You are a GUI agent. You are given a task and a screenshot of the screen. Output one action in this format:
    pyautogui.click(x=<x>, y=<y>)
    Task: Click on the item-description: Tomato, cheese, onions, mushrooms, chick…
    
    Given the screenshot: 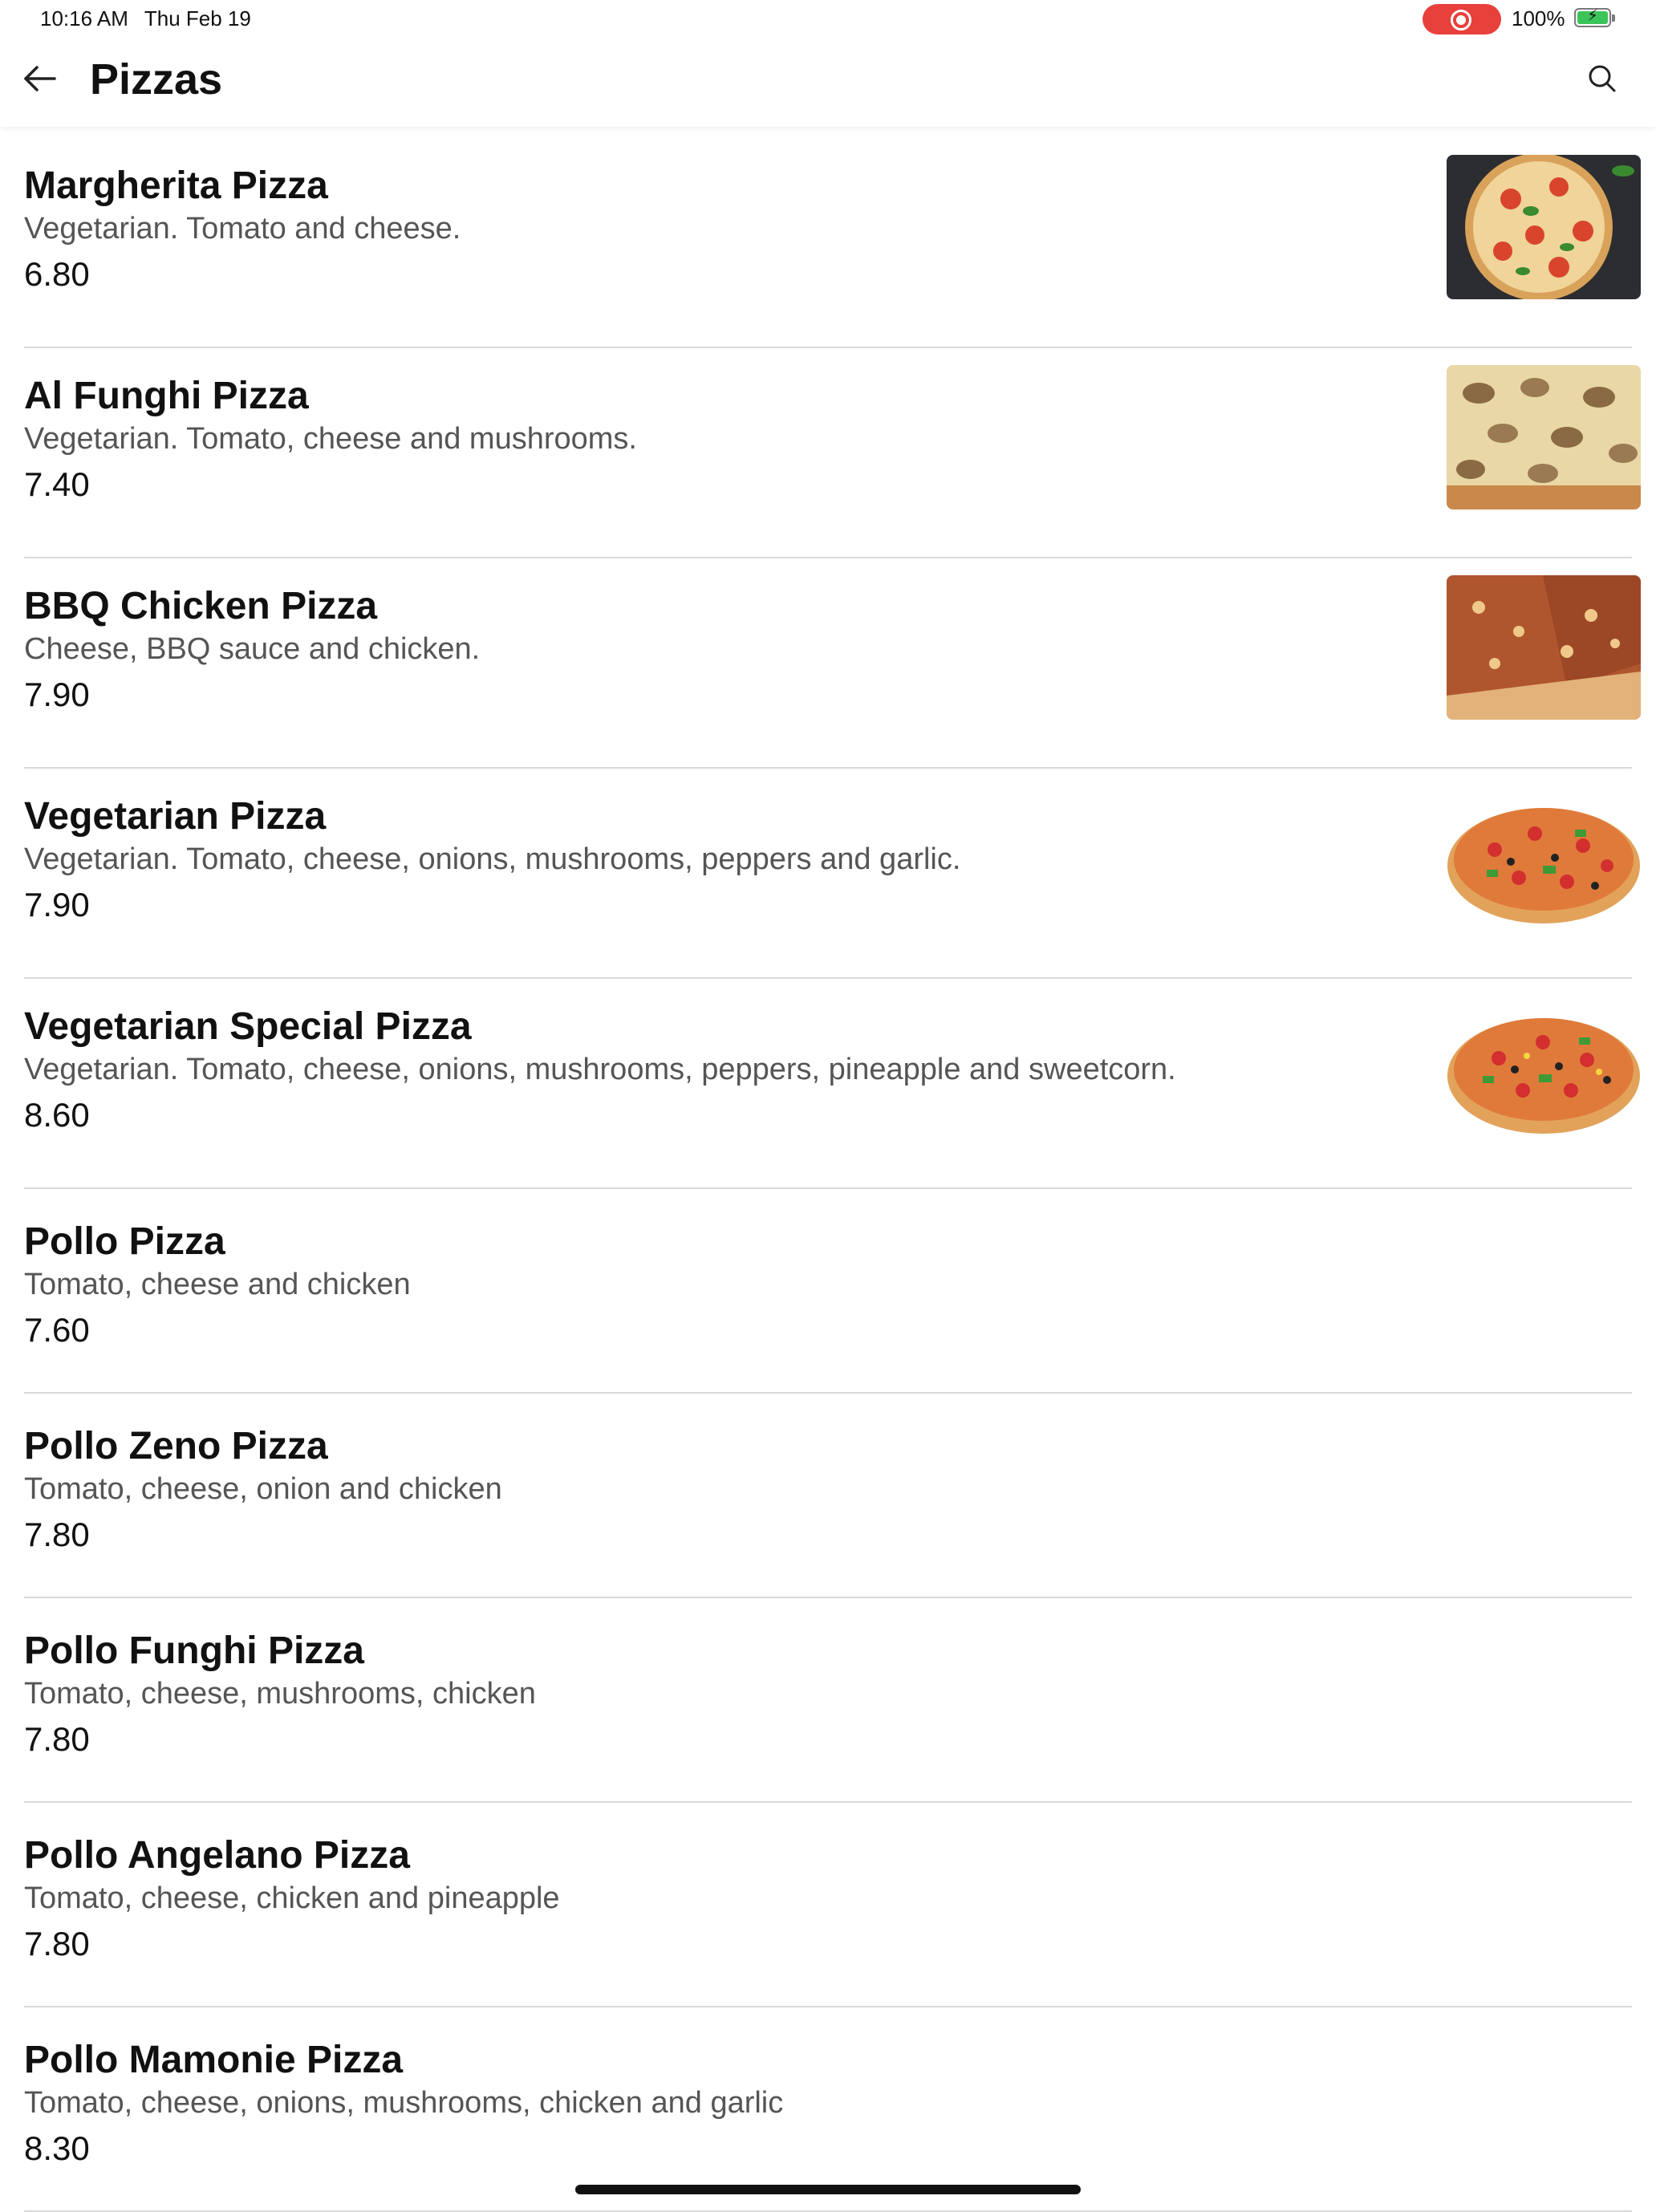 What is the action you would take?
    pyautogui.click(x=404, y=2103)
    